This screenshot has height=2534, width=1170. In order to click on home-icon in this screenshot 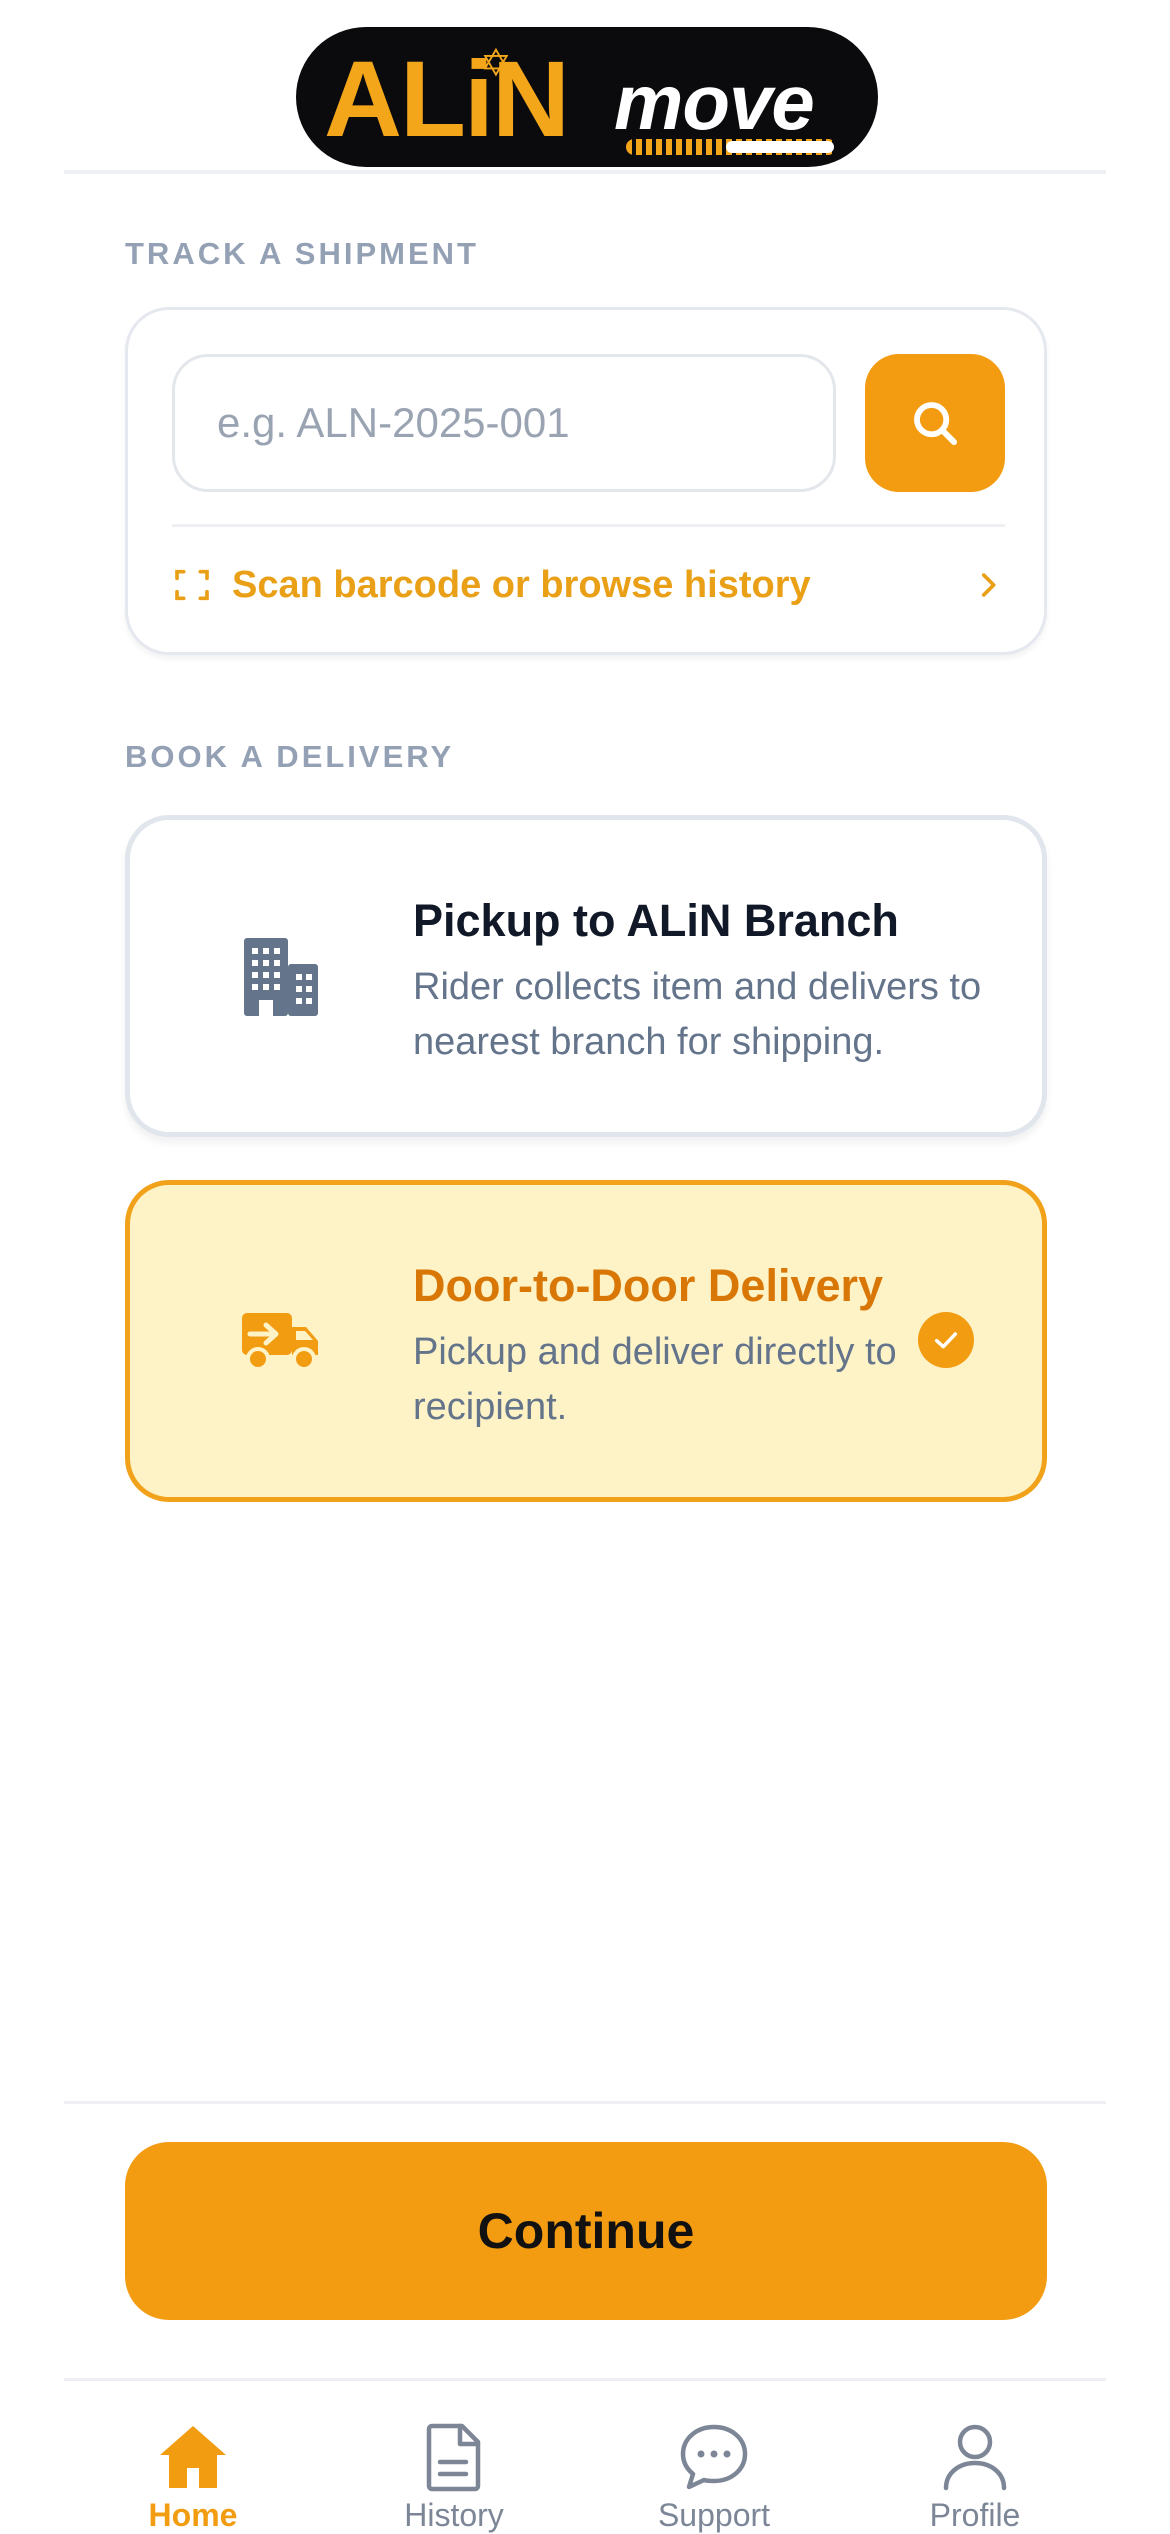, I will do `click(193, 2457)`.